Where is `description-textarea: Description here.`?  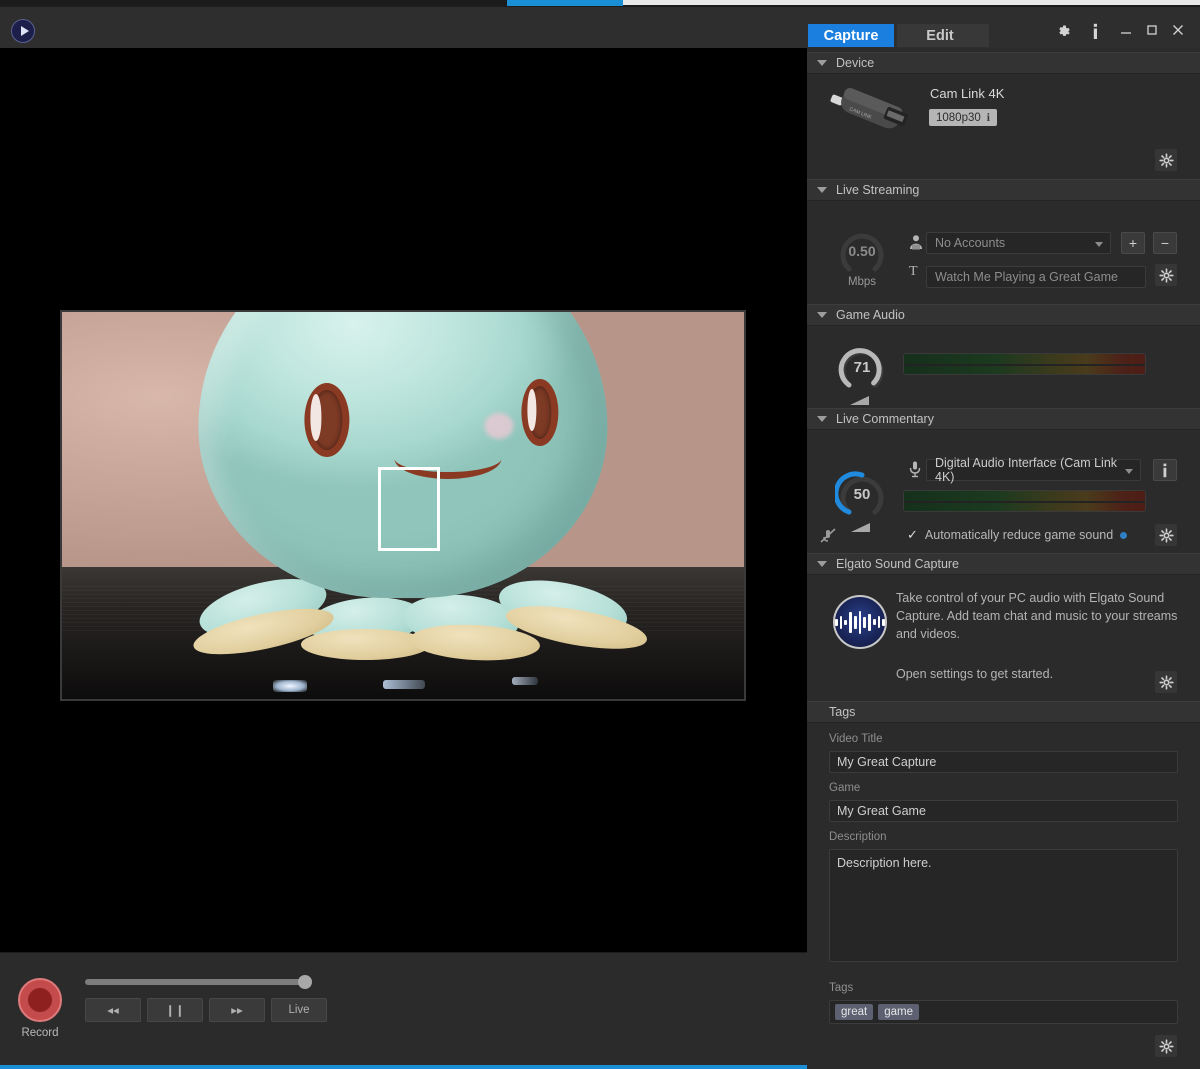 description-textarea: Description here. is located at coordinates (1003, 905).